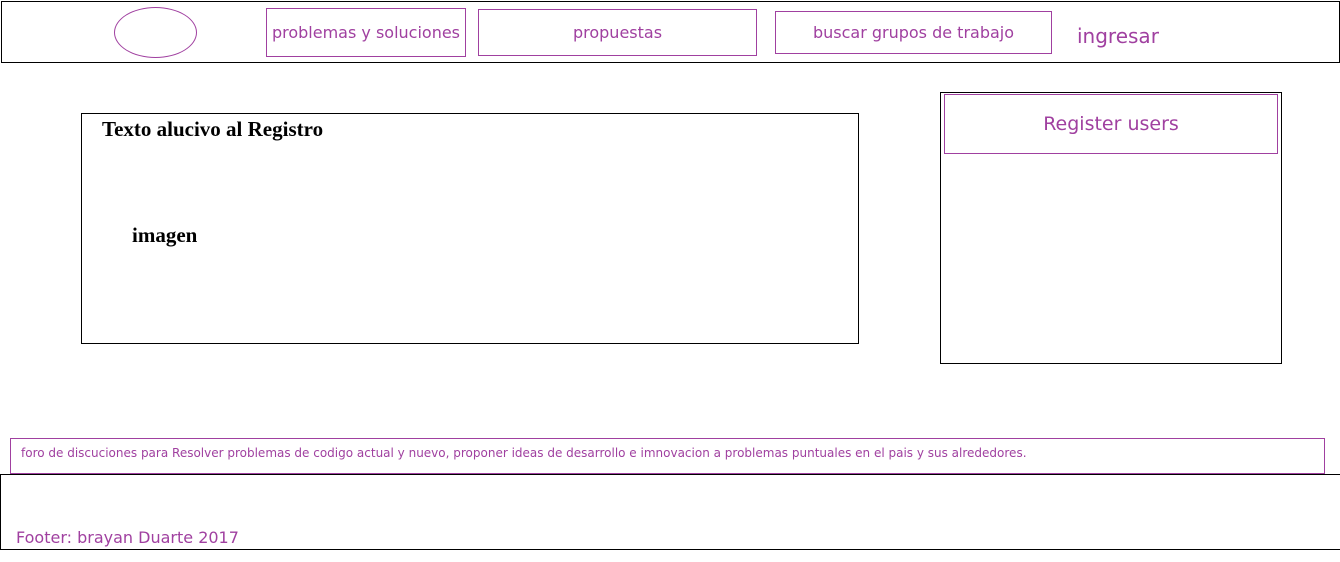 The height and width of the screenshot is (562, 1340). What do you see at coordinates (165, 235) in the screenshot?
I see `image-placeholder: imagen` at bounding box center [165, 235].